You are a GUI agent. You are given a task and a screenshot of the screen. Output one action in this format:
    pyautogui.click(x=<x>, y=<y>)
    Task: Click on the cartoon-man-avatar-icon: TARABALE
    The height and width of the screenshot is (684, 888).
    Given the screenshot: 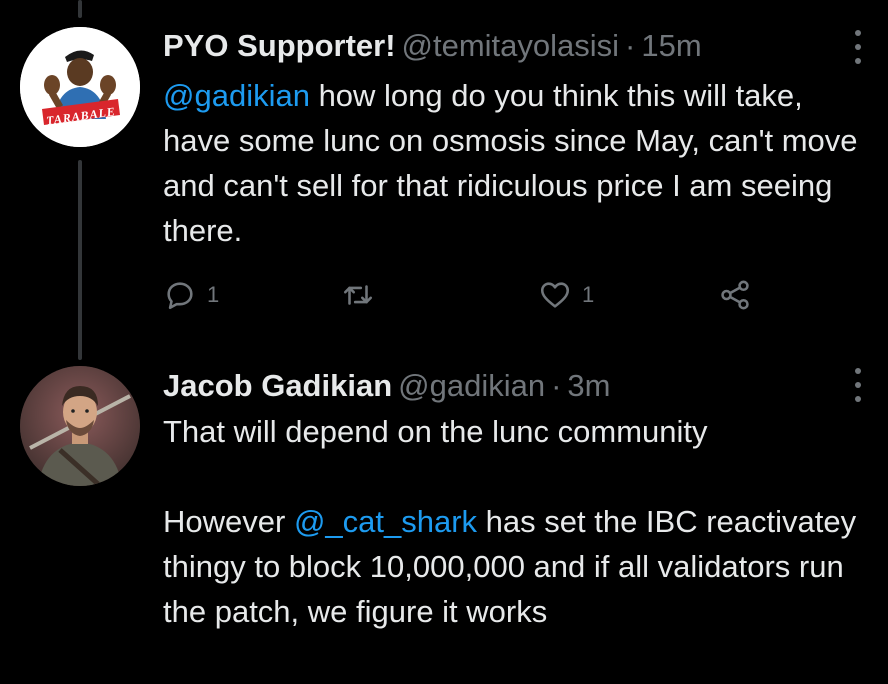 What is the action you would take?
    pyautogui.click(x=80, y=87)
    